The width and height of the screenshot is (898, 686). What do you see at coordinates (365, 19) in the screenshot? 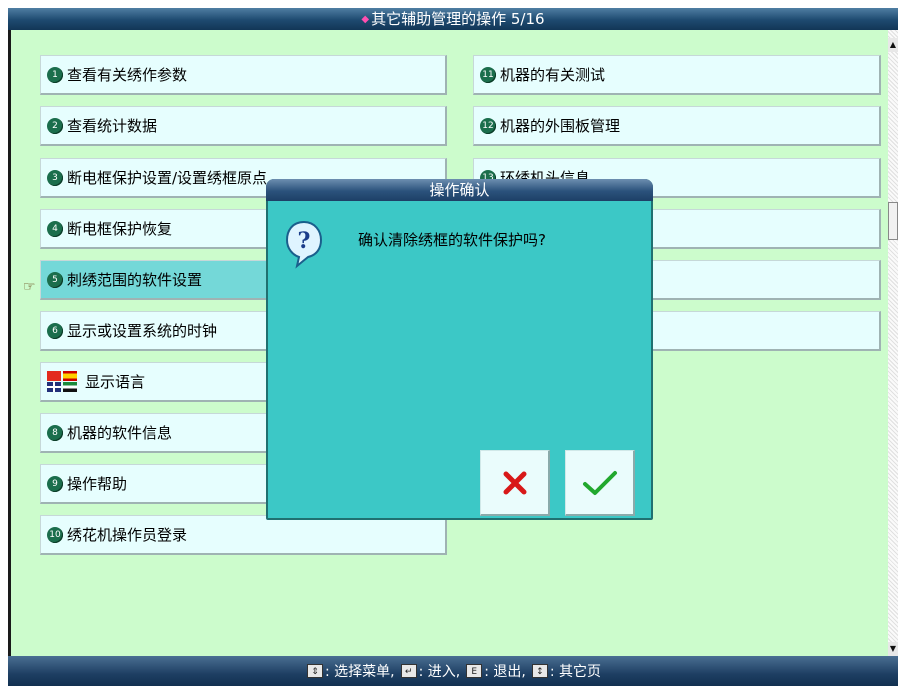
I see `title-diamond-icon: ◆` at bounding box center [365, 19].